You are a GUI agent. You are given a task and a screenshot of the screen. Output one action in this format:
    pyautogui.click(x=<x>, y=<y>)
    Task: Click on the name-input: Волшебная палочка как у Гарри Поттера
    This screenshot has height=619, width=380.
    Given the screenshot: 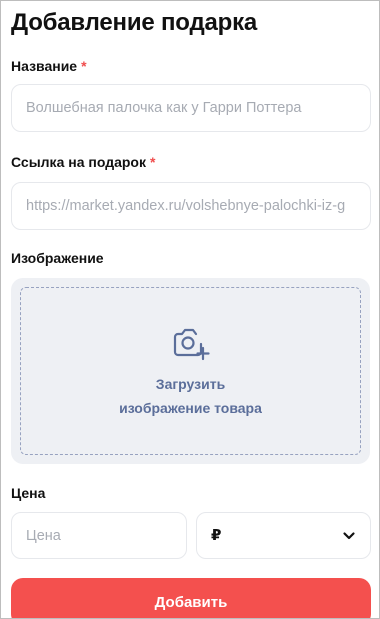 What is the action you would take?
    pyautogui.click(x=191, y=108)
    